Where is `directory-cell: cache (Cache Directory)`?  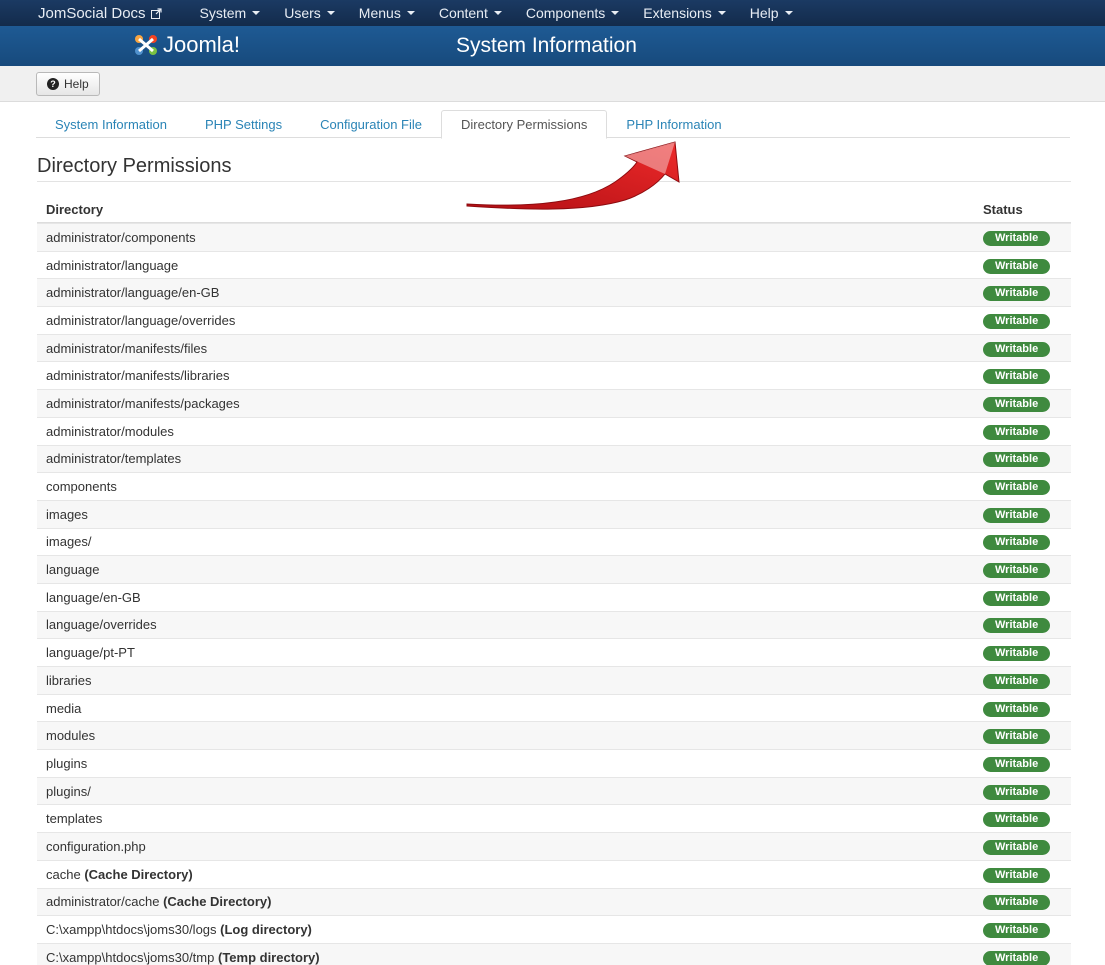
directory-cell: cache (Cache Directory) is located at coordinates (510, 874).